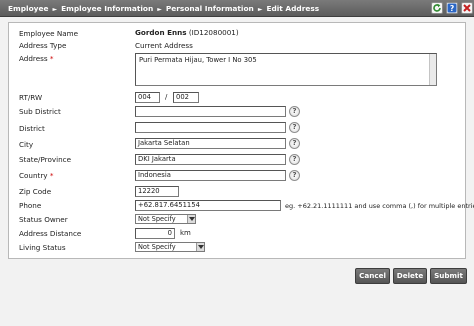 The height and width of the screenshot is (326, 474). What do you see at coordinates (147, 97) in the screenshot?
I see `rt-input: 004` at bounding box center [147, 97].